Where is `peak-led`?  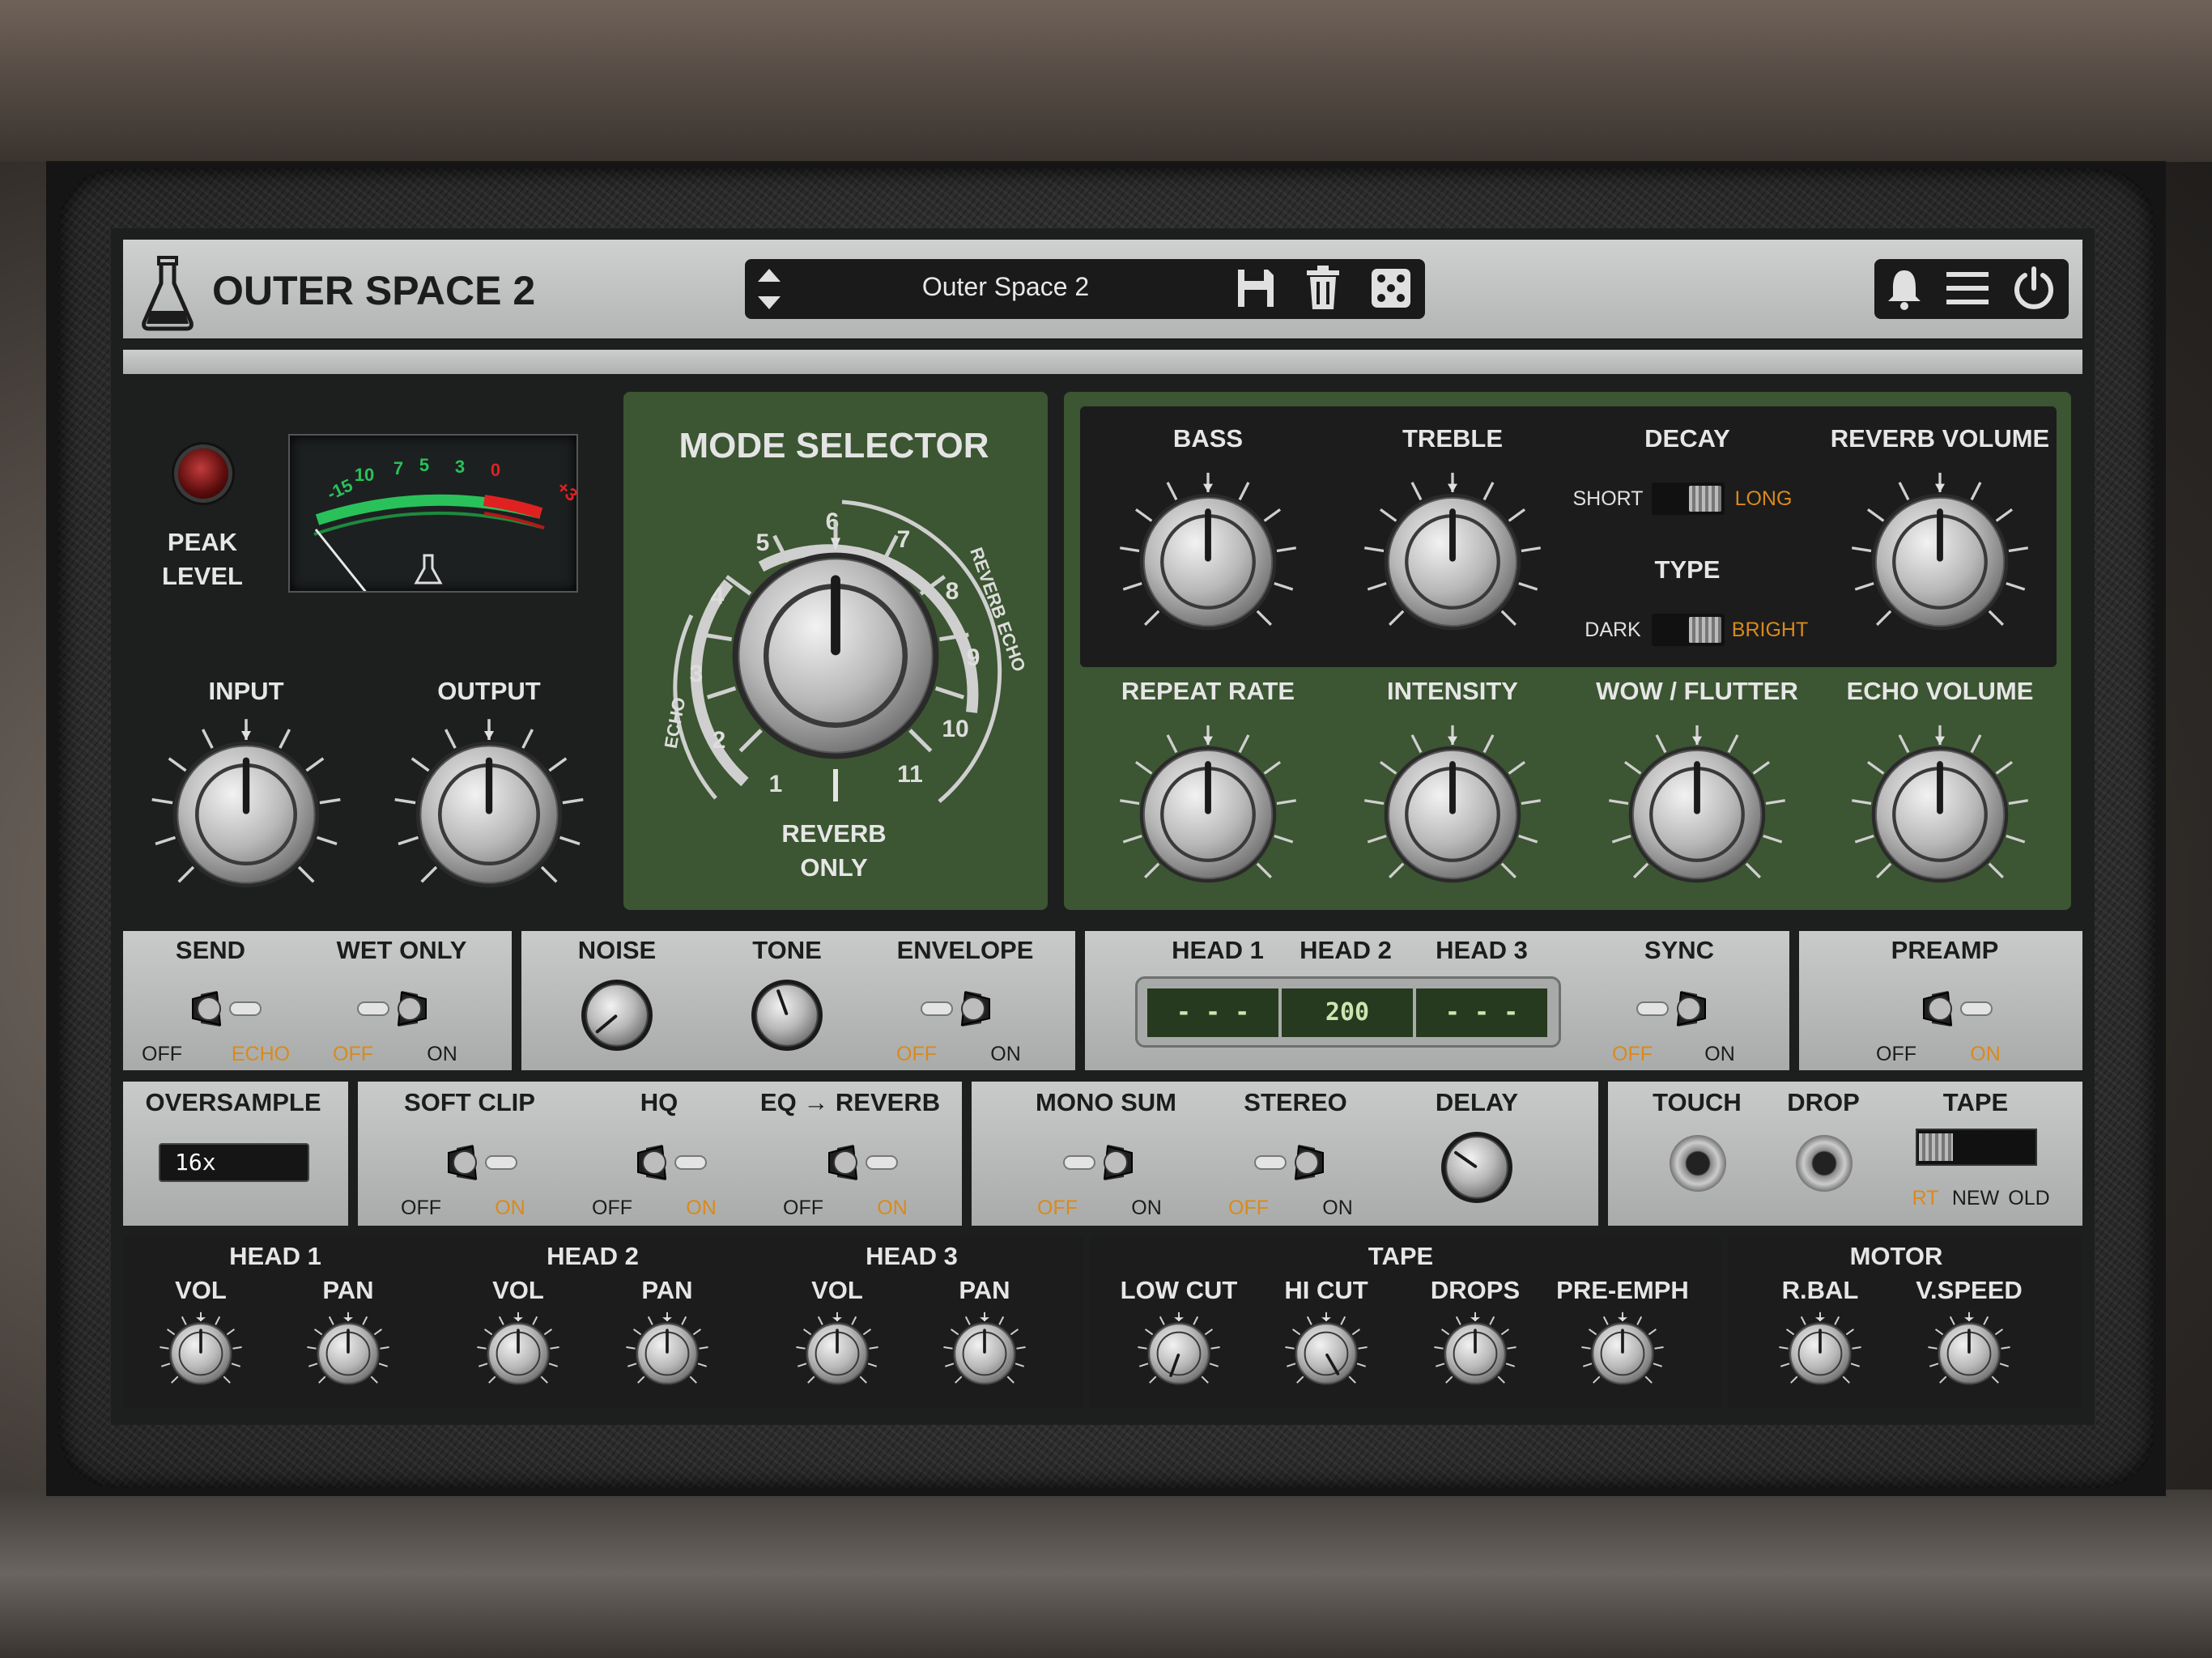
peak-led is located at coordinates (203, 474).